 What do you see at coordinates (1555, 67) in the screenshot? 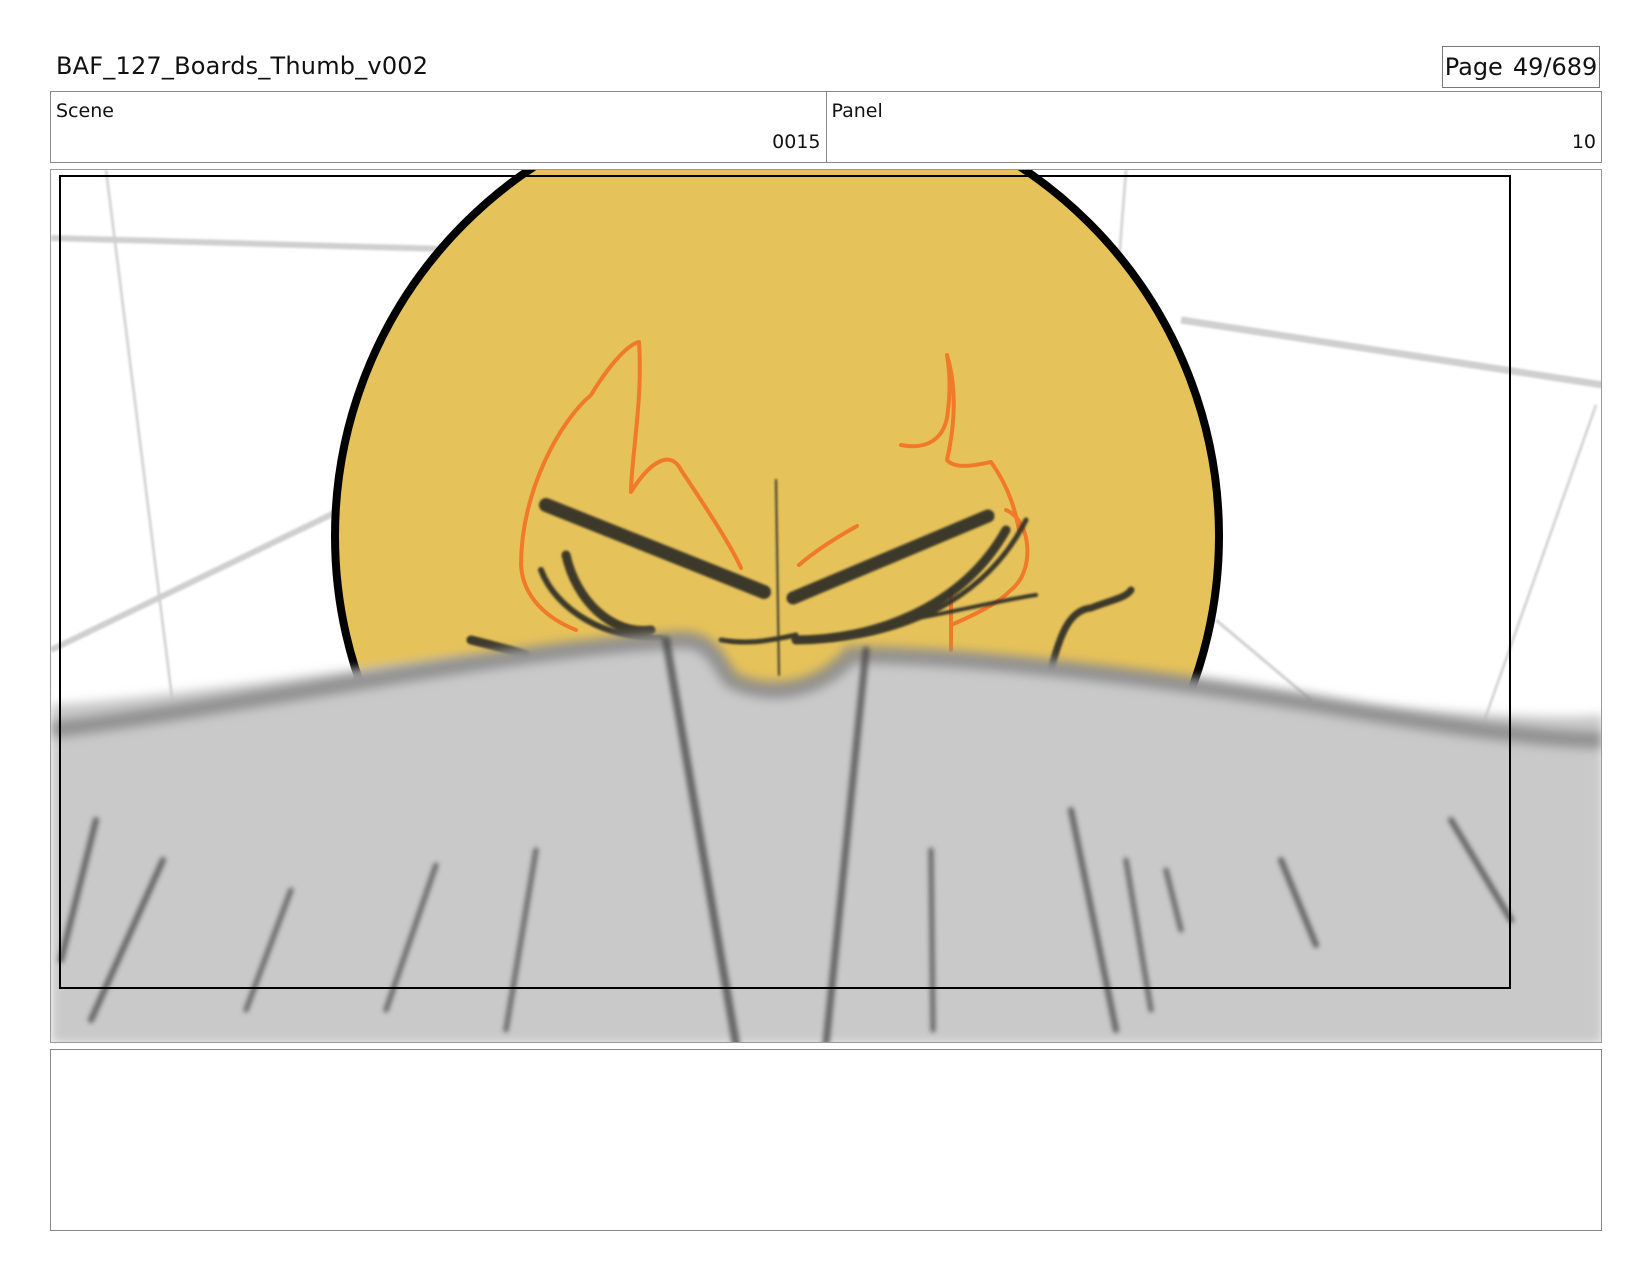
I see `page-number: 49/689` at bounding box center [1555, 67].